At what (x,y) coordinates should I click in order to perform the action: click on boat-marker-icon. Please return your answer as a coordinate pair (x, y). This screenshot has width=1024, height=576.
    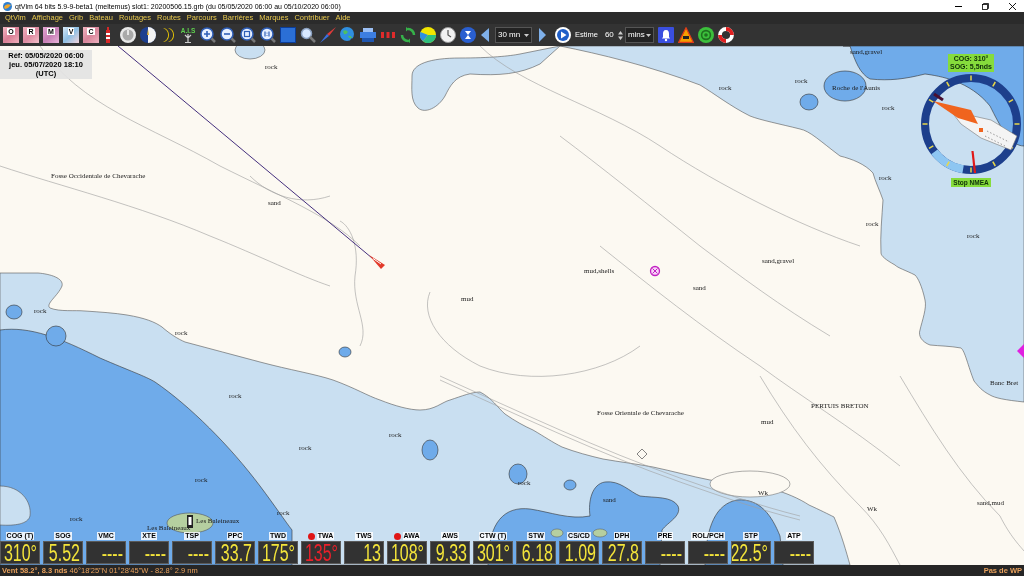
    Looking at the image, I should click on (377, 262).